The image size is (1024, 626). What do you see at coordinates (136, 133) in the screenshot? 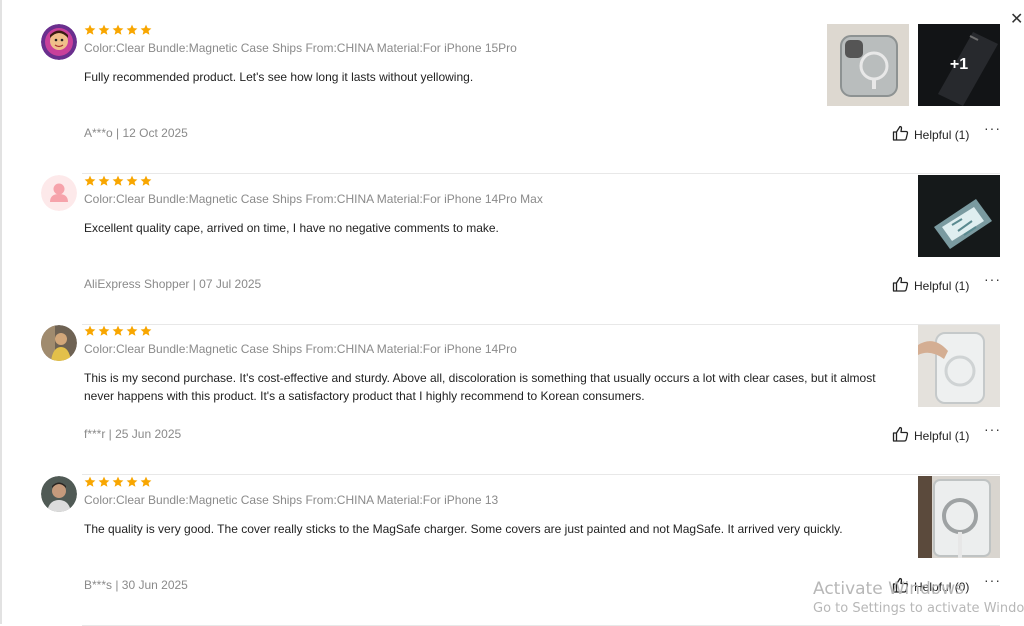
I see `review-author-date: A***o | 12 Oct 2025` at bounding box center [136, 133].